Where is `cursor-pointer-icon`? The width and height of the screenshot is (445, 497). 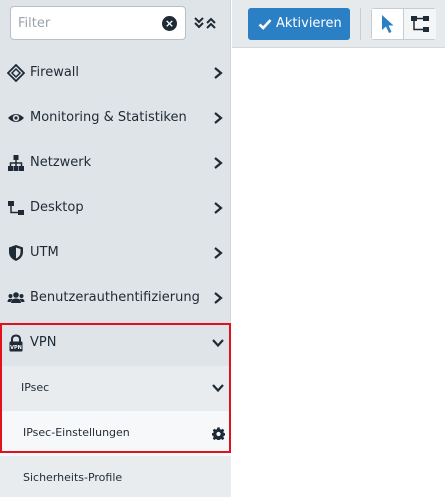 cursor-pointer-icon is located at coordinates (388, 24).